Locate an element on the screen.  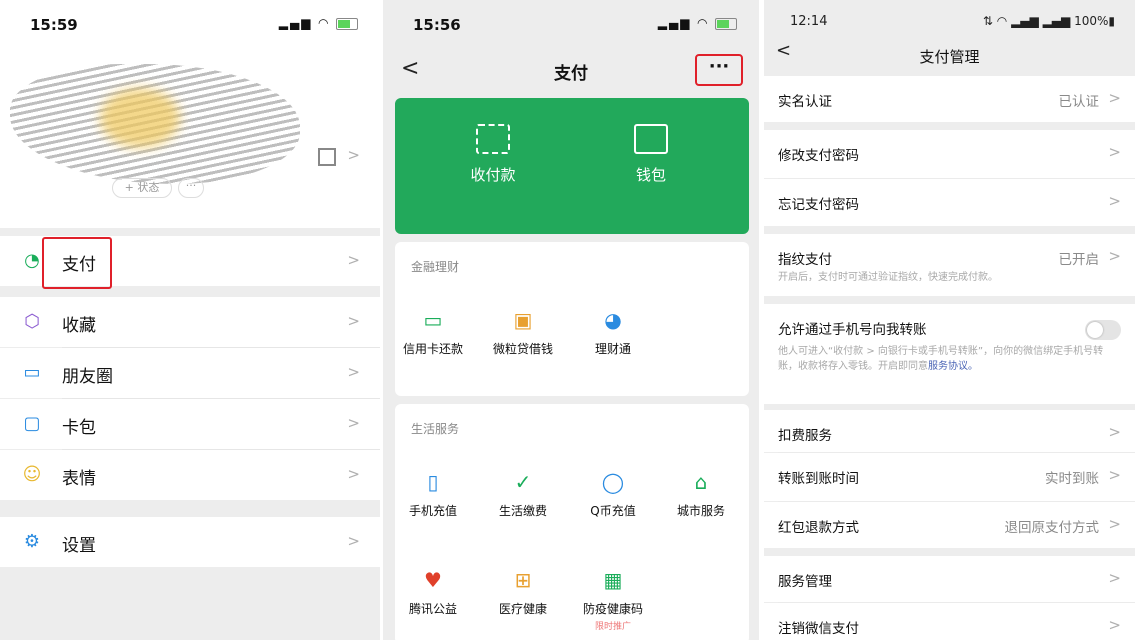
menu-item-card-wallet: ▢ 卡包 > is located at coordinates (190, 424).